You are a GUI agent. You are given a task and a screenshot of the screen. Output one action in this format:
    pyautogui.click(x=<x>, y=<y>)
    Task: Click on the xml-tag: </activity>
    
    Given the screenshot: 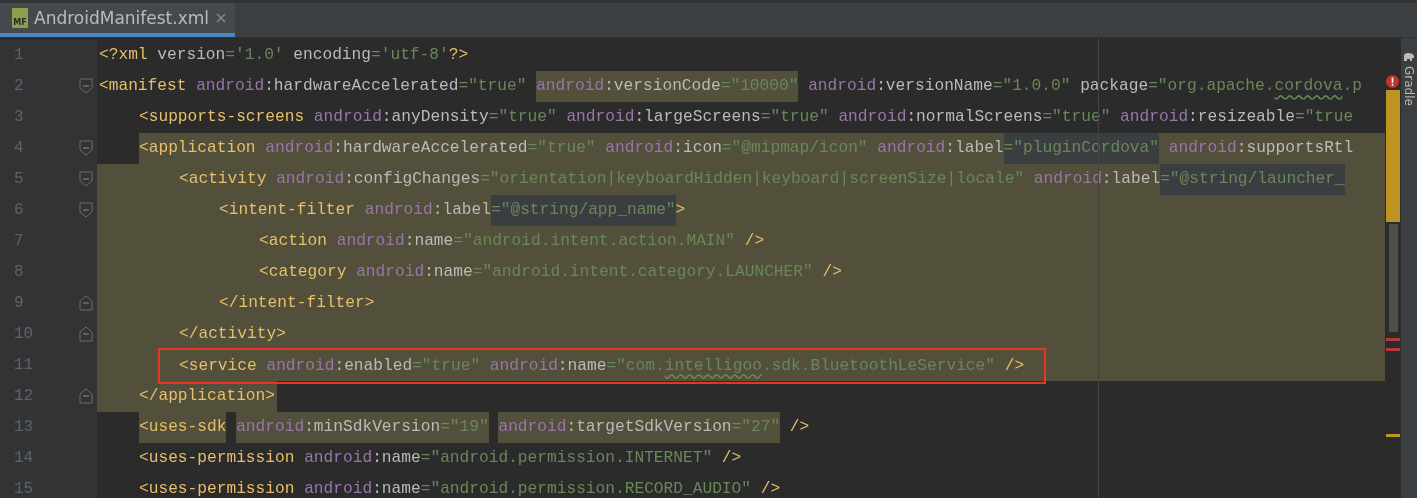 What is the action you would take?
    pyautogui.click(x=232, y=334)
    